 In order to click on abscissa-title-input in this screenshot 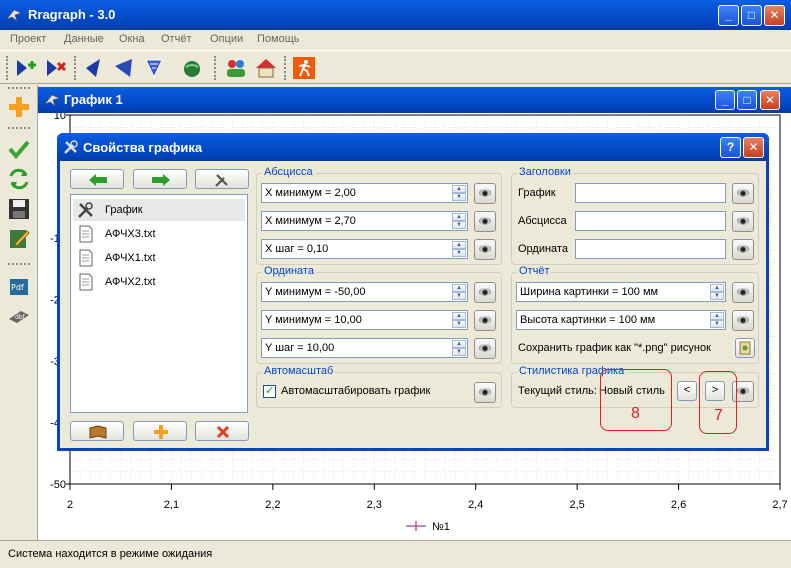, I will do `click(650, 221)`.